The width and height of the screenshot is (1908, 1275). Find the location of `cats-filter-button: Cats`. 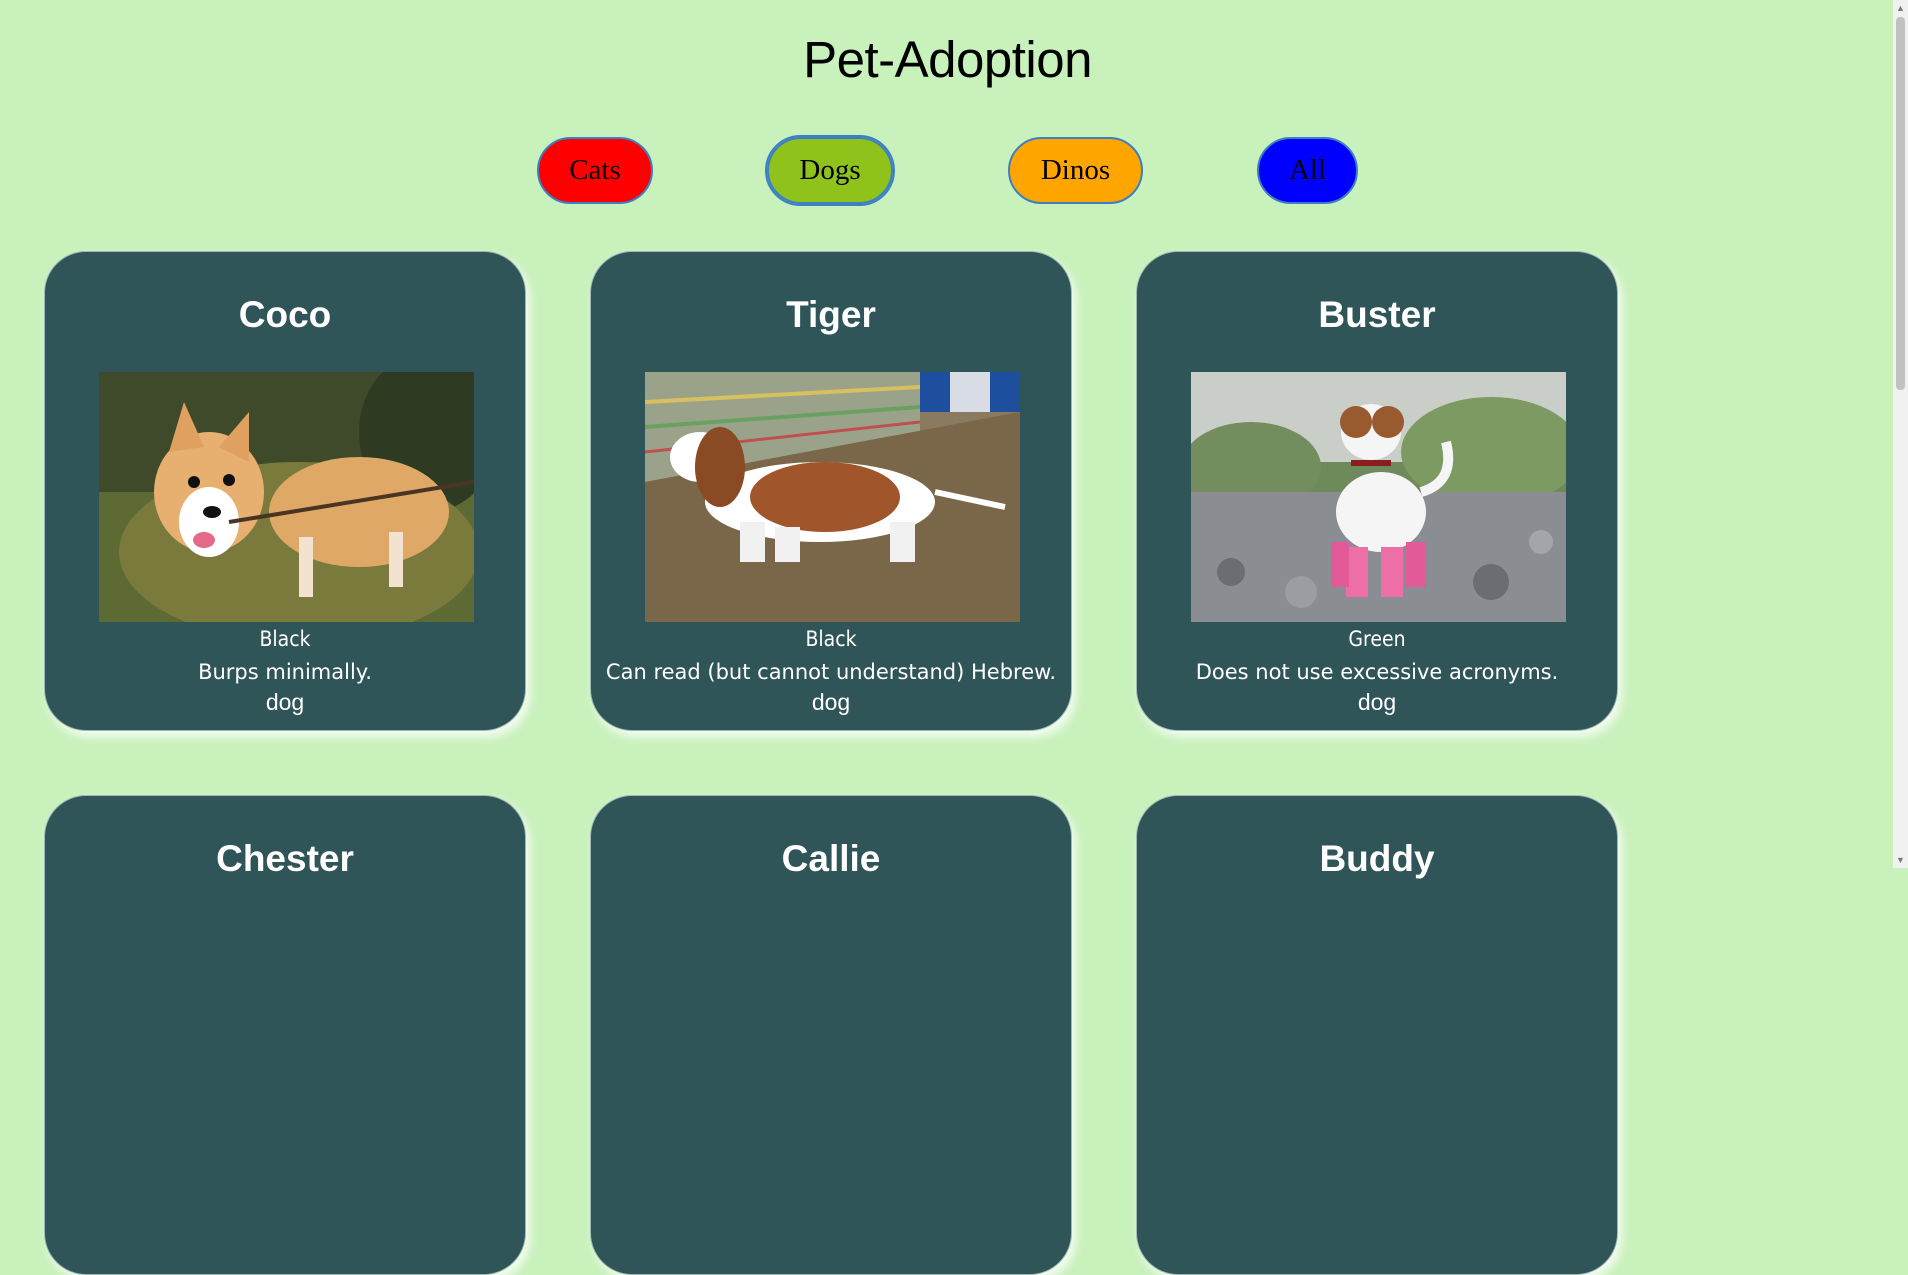

cats-filter-button: Cats is located at coordinates (595, 170).